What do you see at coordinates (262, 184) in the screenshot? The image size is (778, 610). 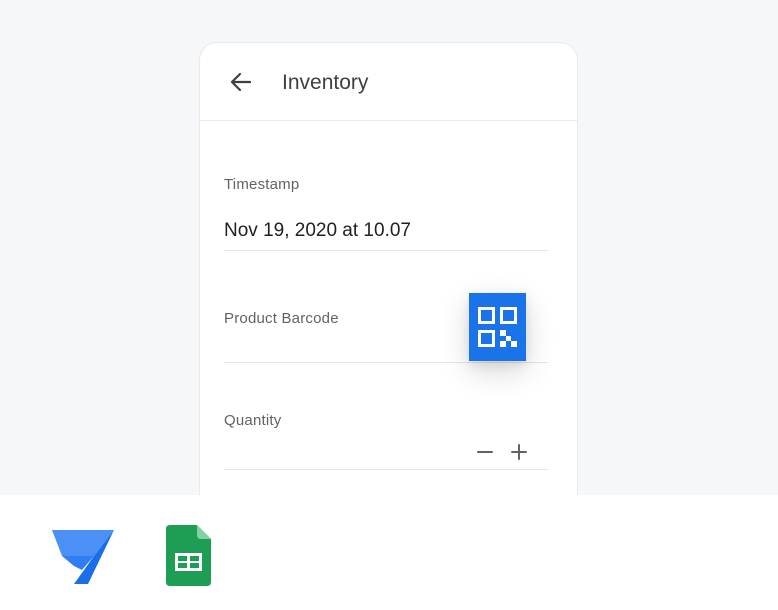 I see `timestamp-label: Timestamp` at bounding box center [262, 184].